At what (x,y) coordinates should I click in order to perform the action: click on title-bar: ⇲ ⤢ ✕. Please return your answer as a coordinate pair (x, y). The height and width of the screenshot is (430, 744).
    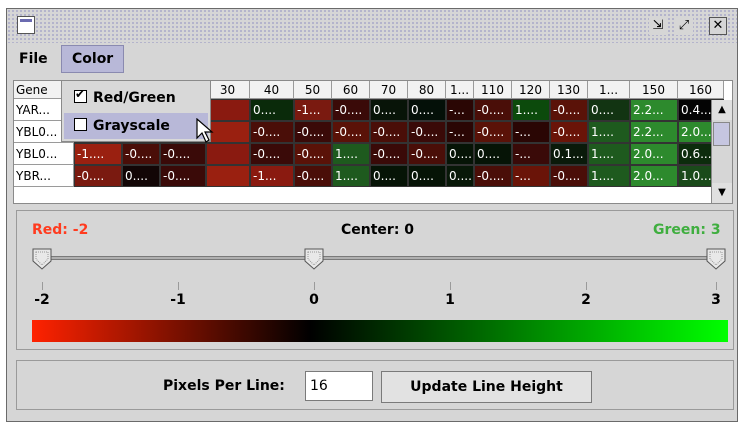
    Looking at the image, I should click on (372, 26).